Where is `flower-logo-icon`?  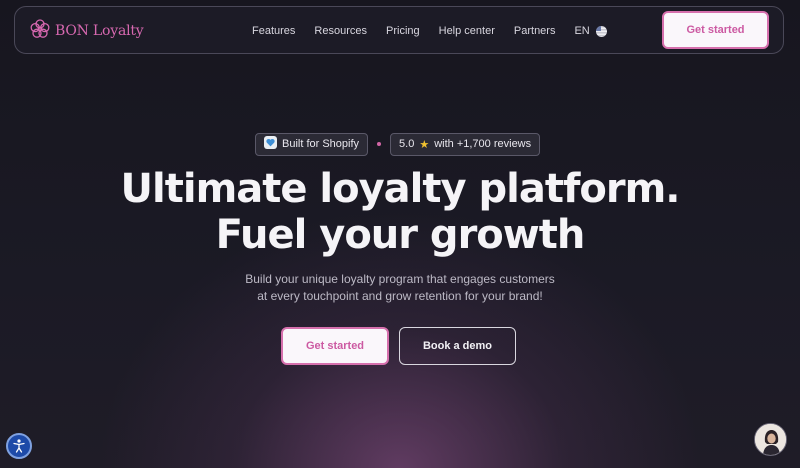 flower-logo-icon is located at coordinates (40, 31).